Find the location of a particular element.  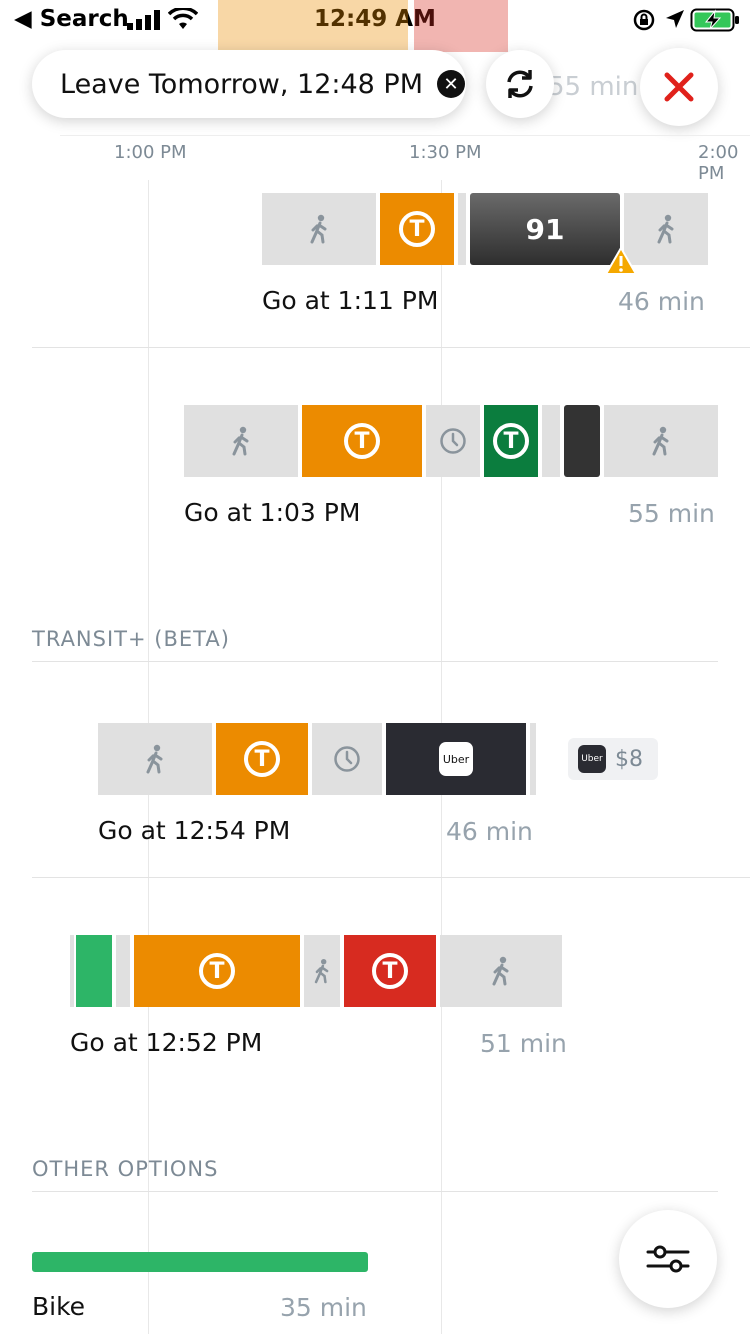

section-header-other-options: OTHER OPTIONS is located at coordinates (125, 1169).